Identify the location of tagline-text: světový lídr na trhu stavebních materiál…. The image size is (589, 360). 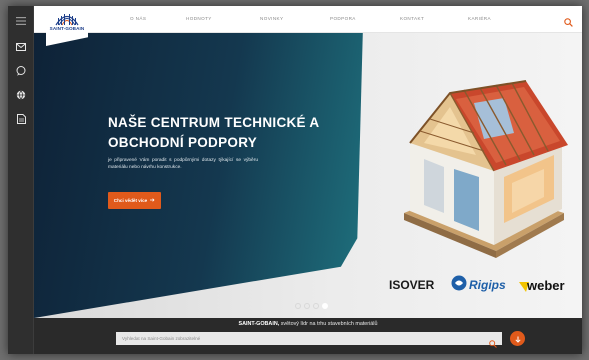
(328, 324).